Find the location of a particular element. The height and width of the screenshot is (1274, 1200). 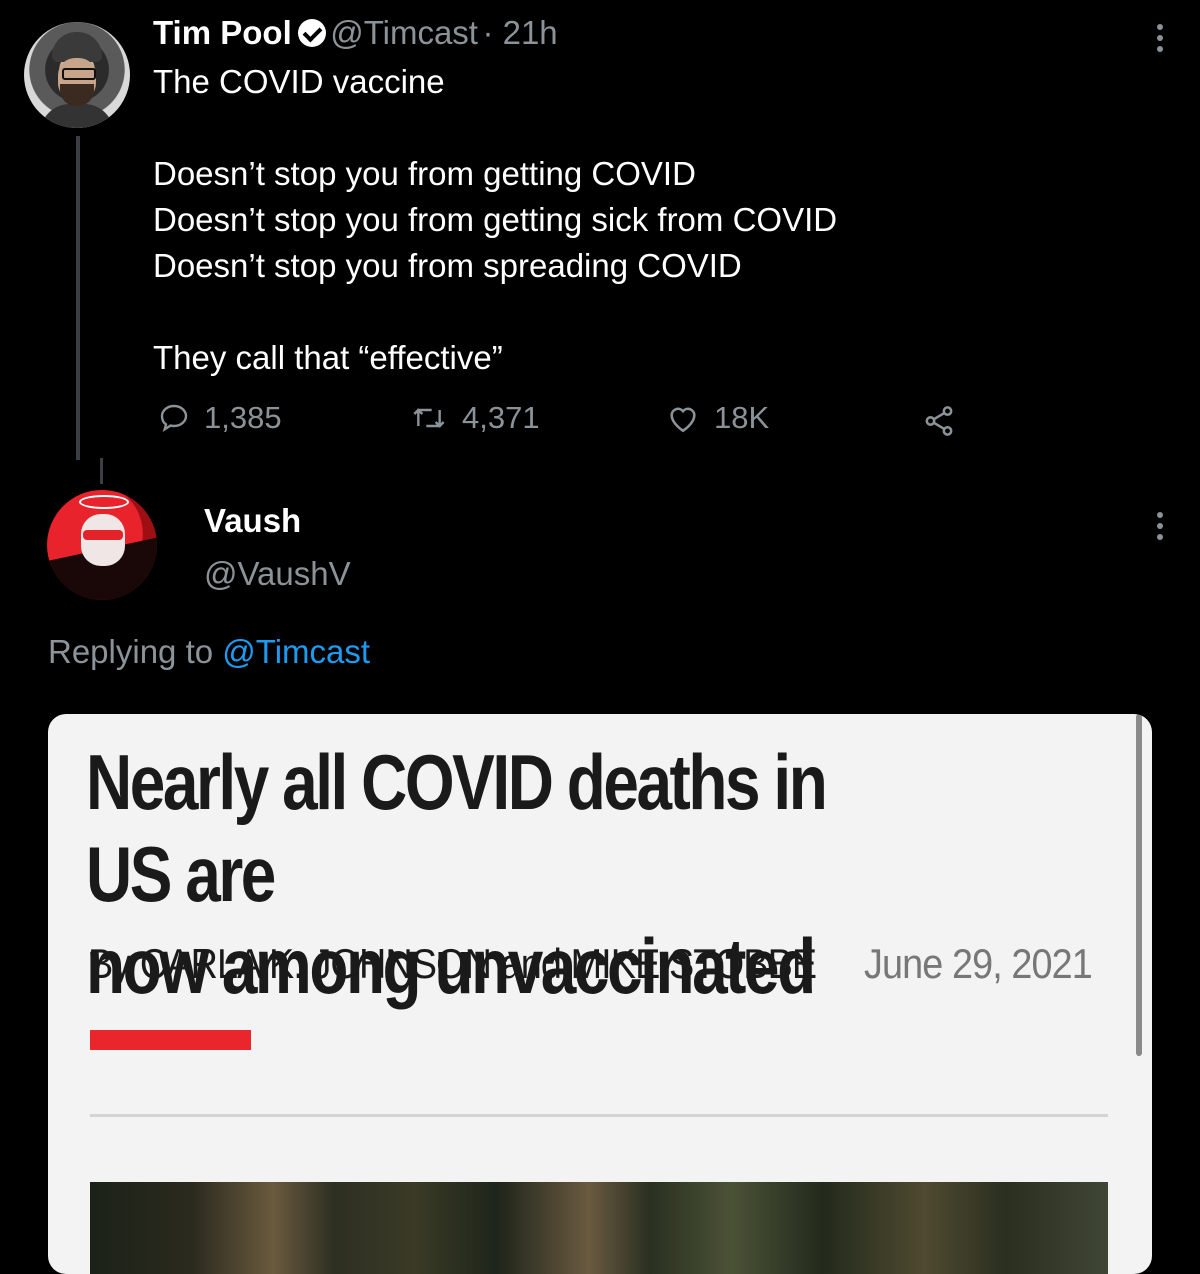

tweet1-header: Tim Pool @Timcast · 21h is located at coordinates (355, 33).